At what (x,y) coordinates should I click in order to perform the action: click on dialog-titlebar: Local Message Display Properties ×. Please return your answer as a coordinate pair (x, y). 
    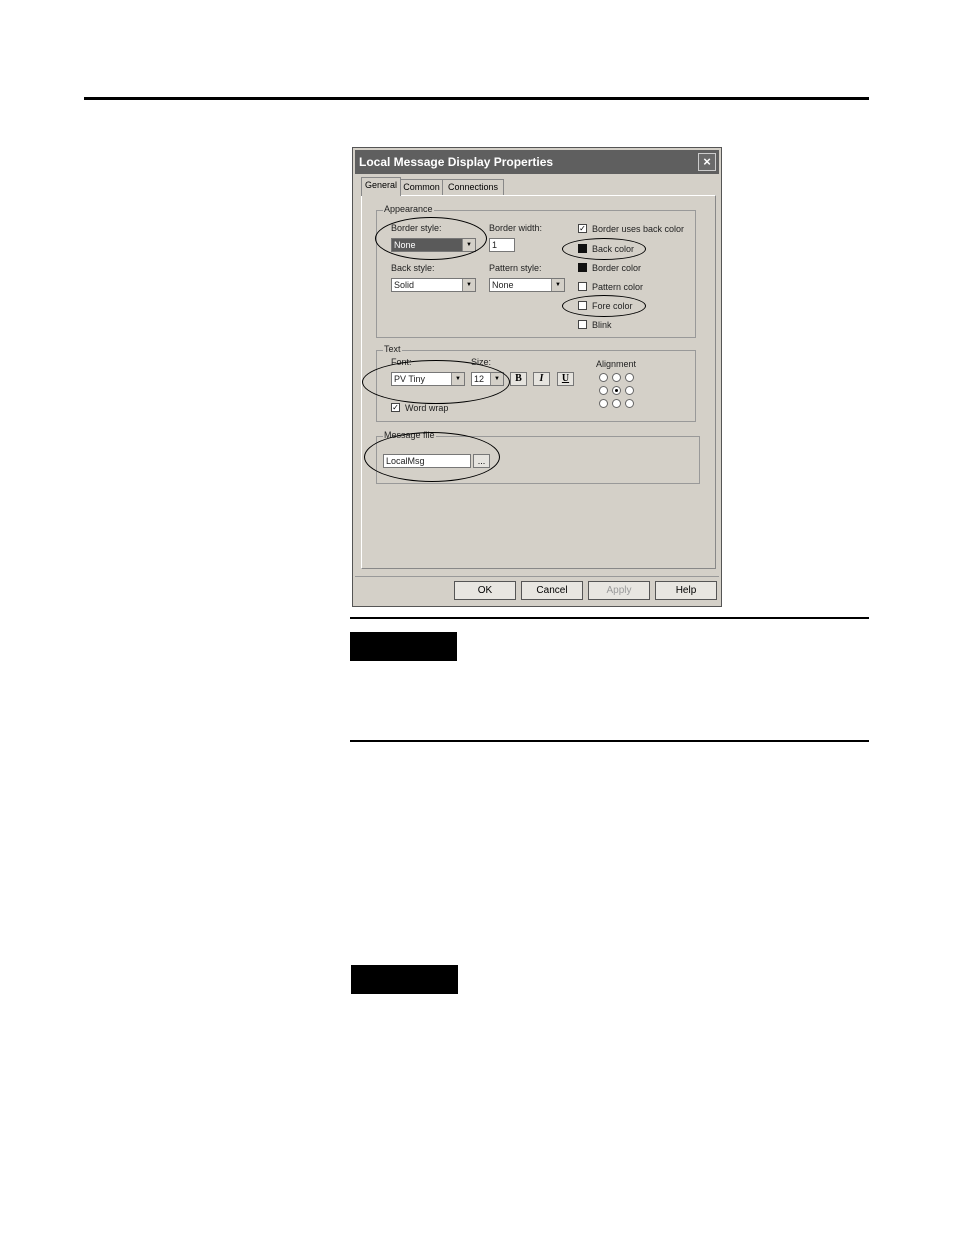
    Looking at the image, I should click on (537, 162).